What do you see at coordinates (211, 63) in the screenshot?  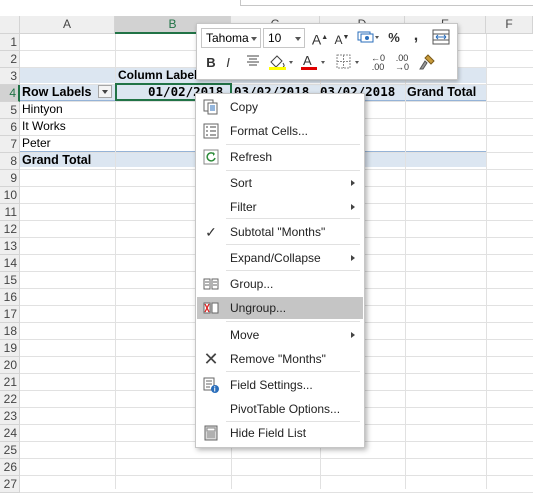 I see `bold-button: B` at bounding box center [211, 63].